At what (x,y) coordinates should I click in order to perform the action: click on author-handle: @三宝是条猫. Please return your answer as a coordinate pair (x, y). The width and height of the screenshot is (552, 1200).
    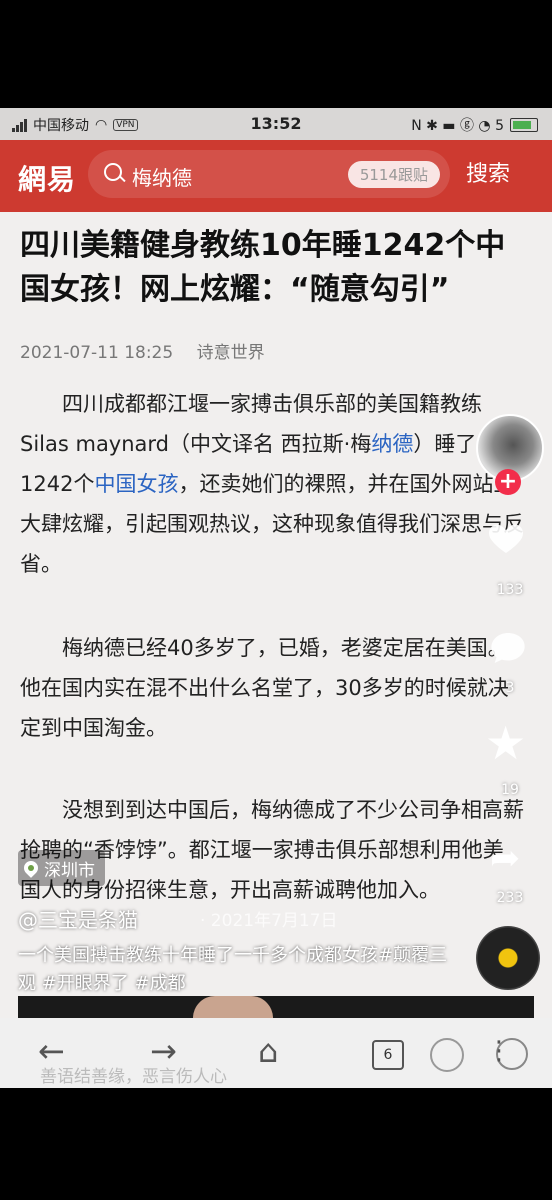
    Looking at the image, I should click on (78, 918).